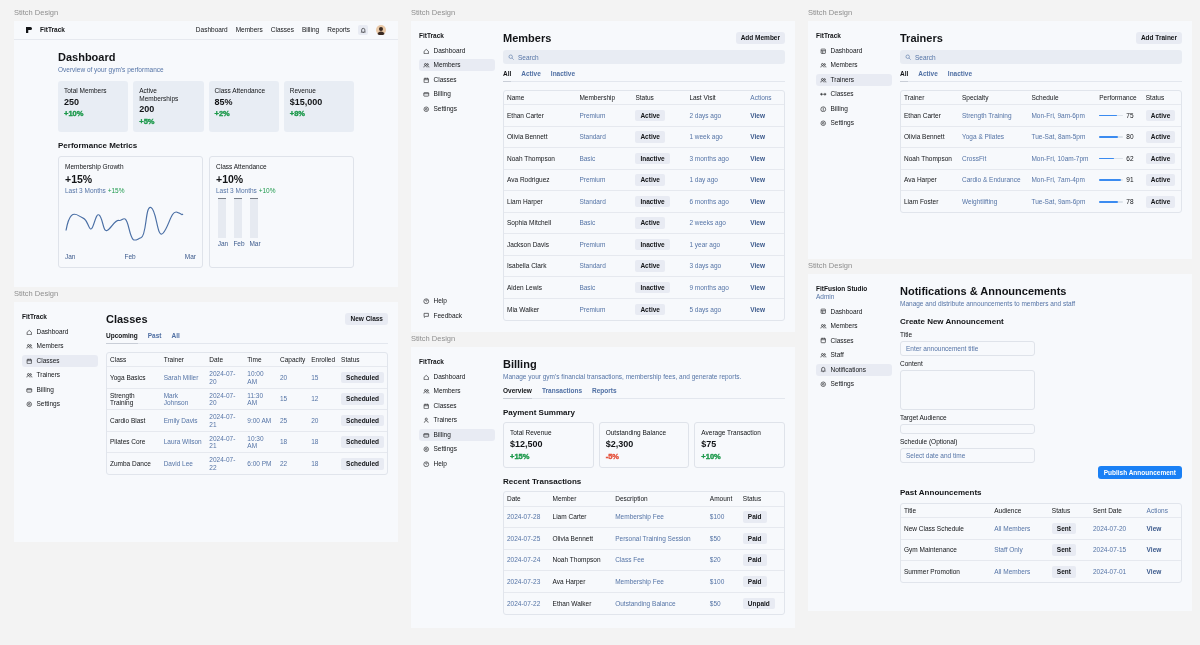 The height and width of the screenshot is (645, 1200). Describe the element at coordinates (426, 315) in the screenshot. I see `chat-icon` at that location.